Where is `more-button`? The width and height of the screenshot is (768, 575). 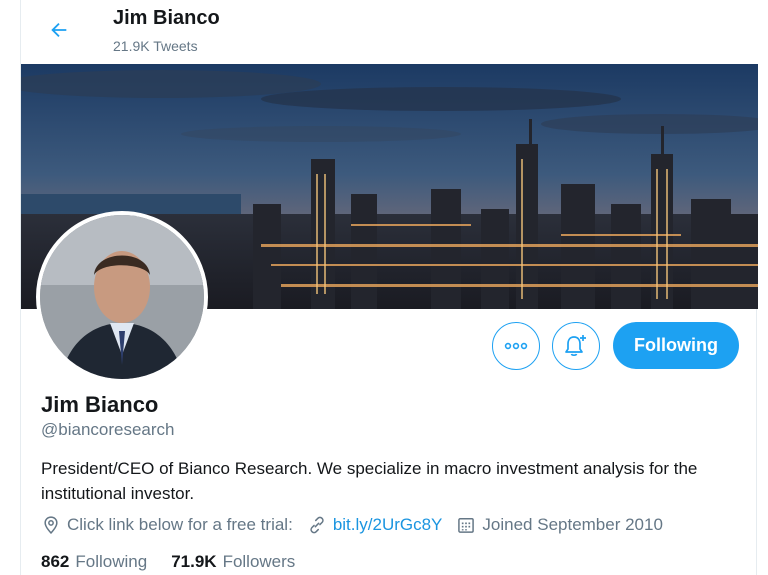
more-button is located at coordinates (516, 346).